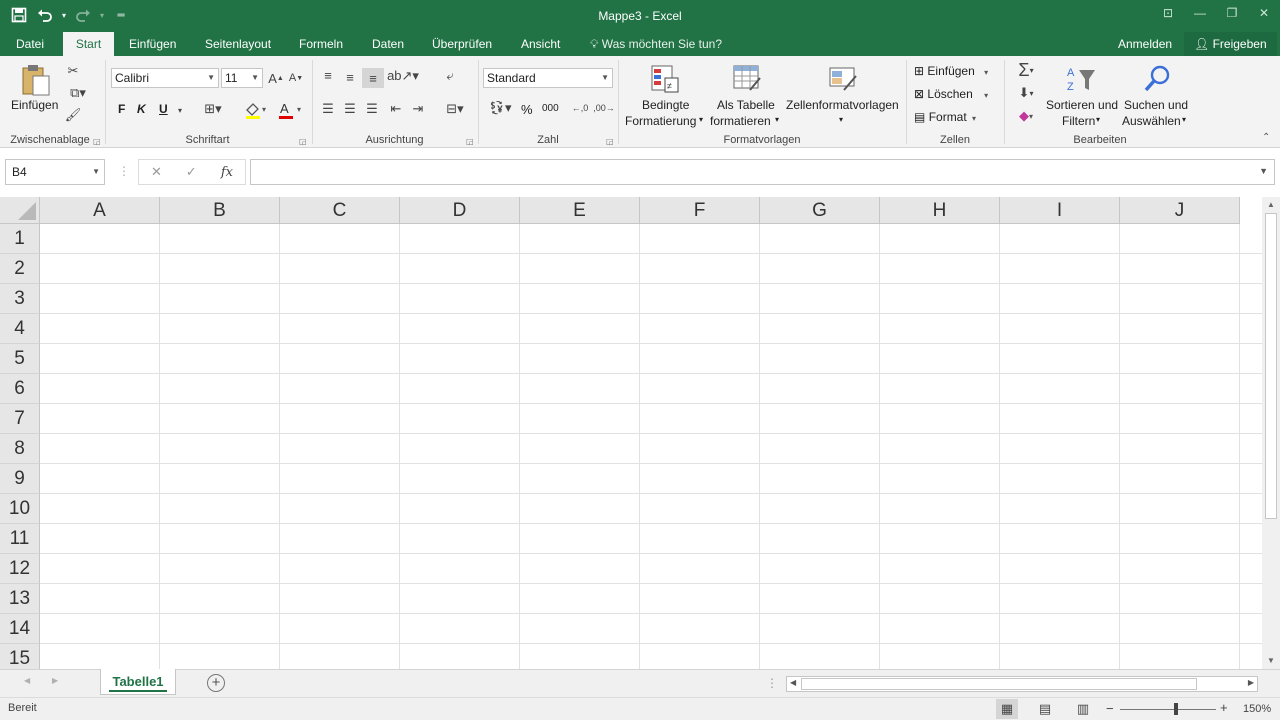 Image resolution: width=1280 pixels, height=720 pixels. I want to click on column-header: E, so click(580, 210).